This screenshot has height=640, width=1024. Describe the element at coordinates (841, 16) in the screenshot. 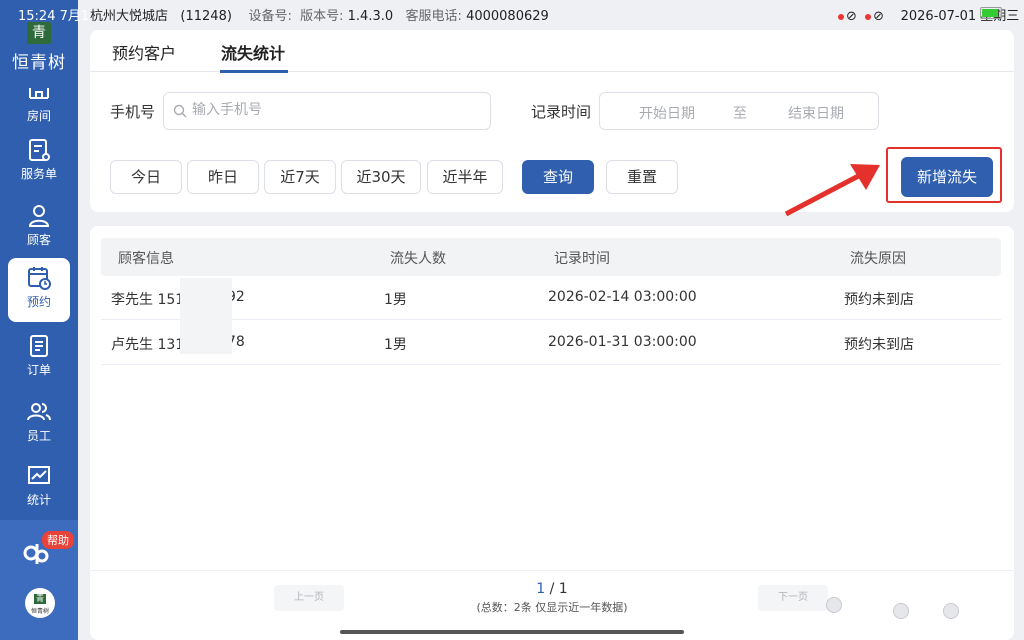

I see `record-dot-icon` at that location.